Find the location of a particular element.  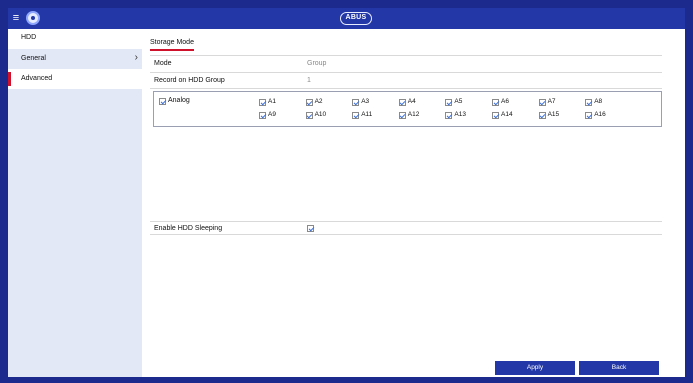

channel-label: A8 is located at coordinates (598, 101).